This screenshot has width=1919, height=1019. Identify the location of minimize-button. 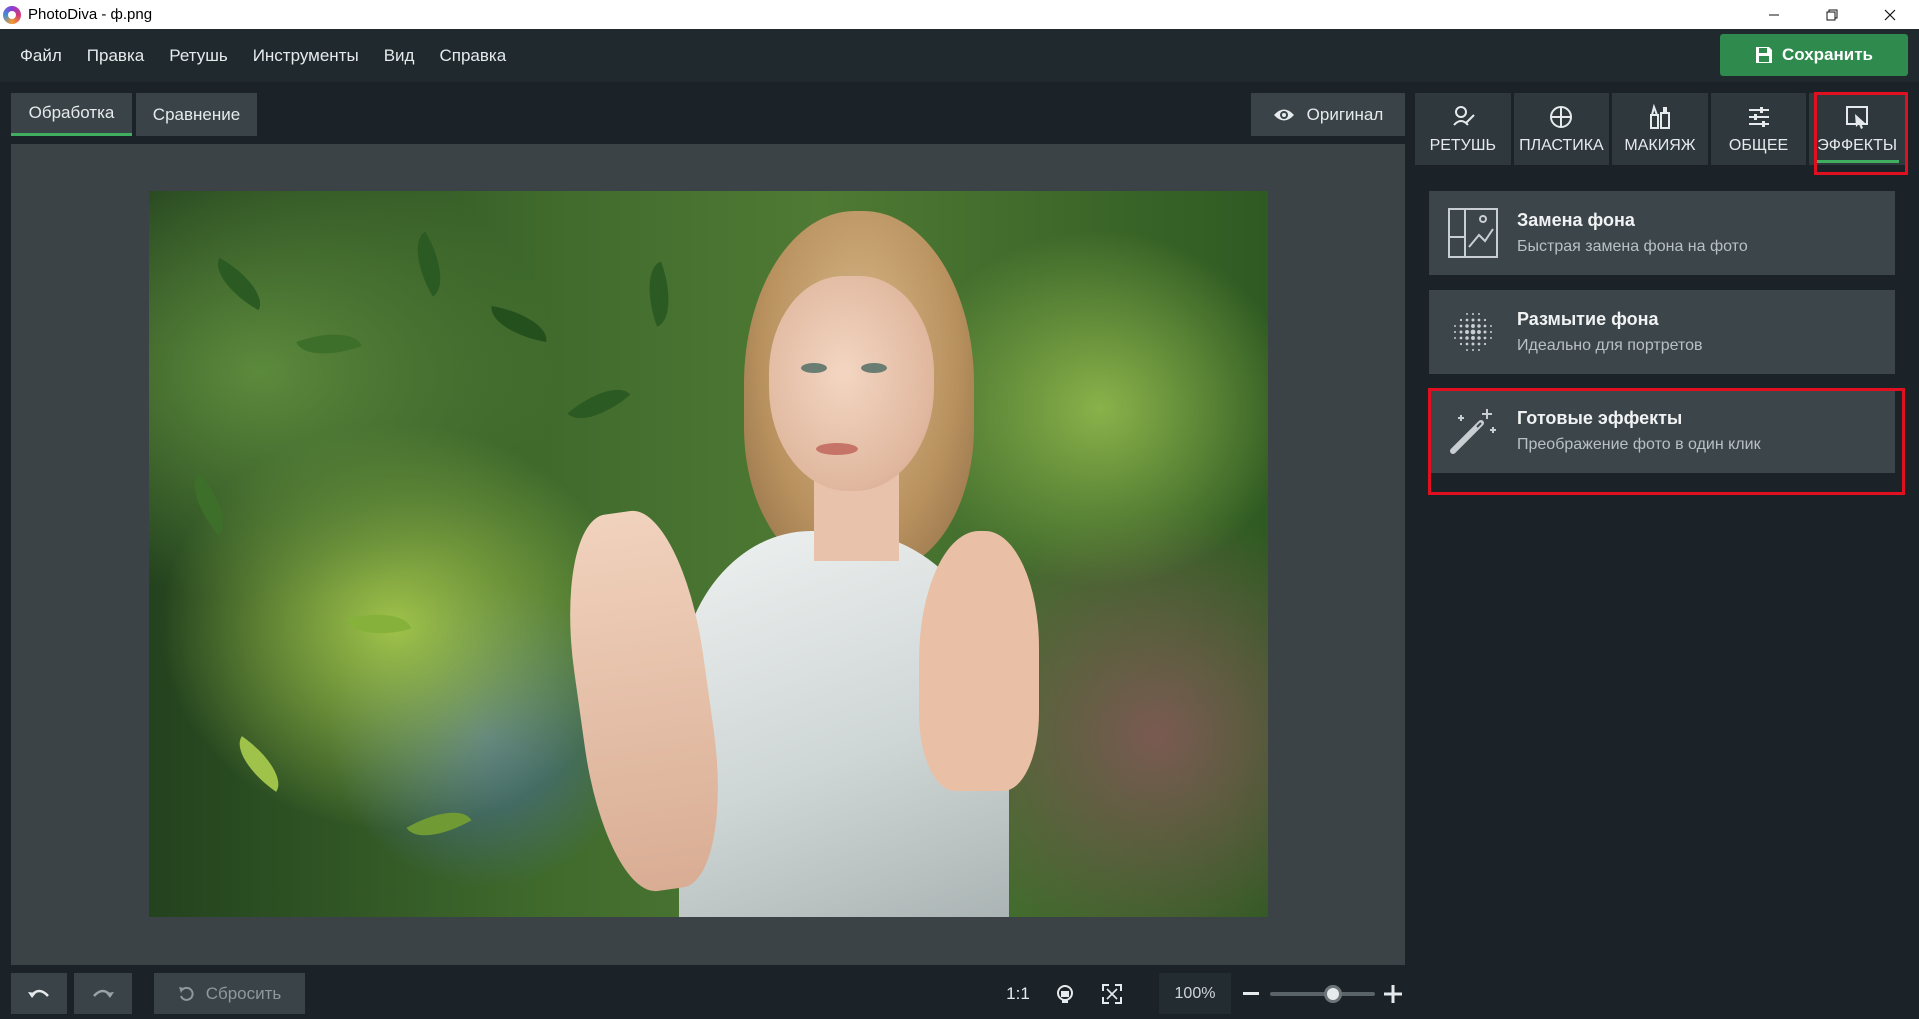
(1774, 14).